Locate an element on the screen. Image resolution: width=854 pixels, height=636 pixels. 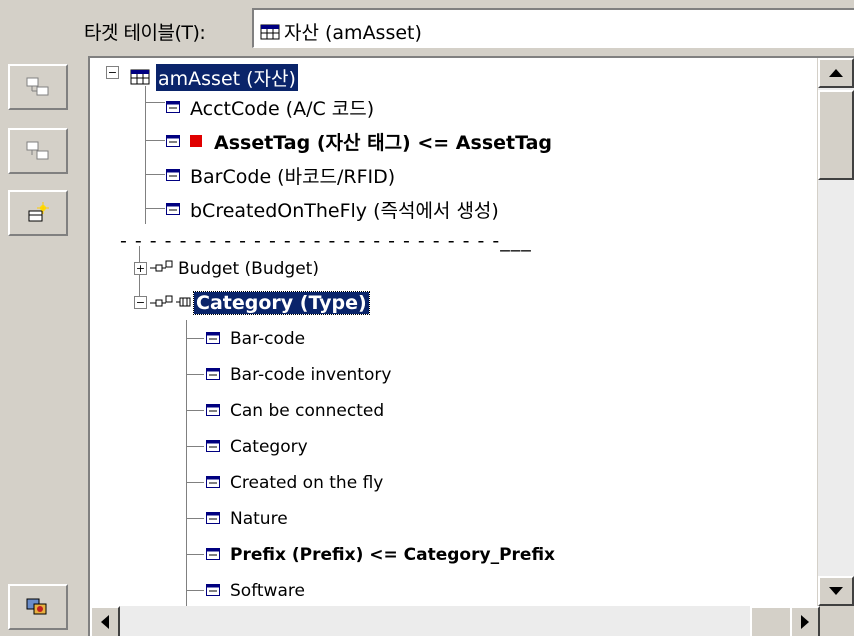
field-row: Bar-code inventory is located at coordinates (298, 375).